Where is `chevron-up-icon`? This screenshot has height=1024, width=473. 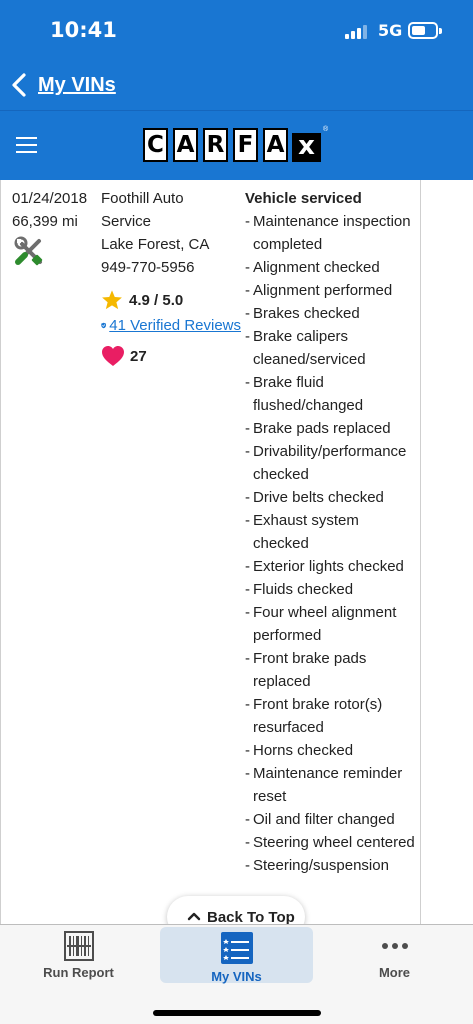
chevron-up-icon is located at coordinates (194, 916).